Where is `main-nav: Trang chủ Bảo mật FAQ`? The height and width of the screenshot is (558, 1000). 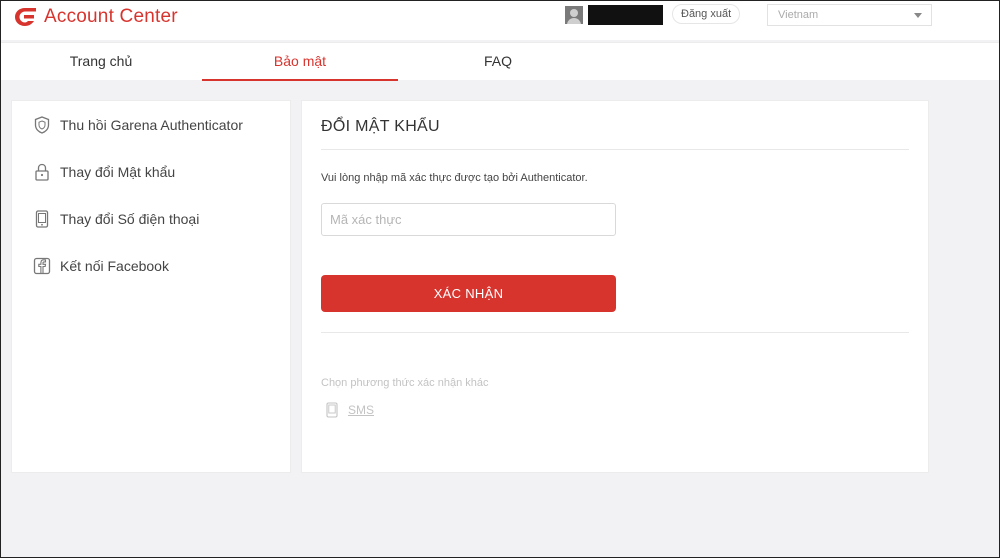 main-nav: Trang chủ Bảo mật FAQ is located at coordinates (500, 61).